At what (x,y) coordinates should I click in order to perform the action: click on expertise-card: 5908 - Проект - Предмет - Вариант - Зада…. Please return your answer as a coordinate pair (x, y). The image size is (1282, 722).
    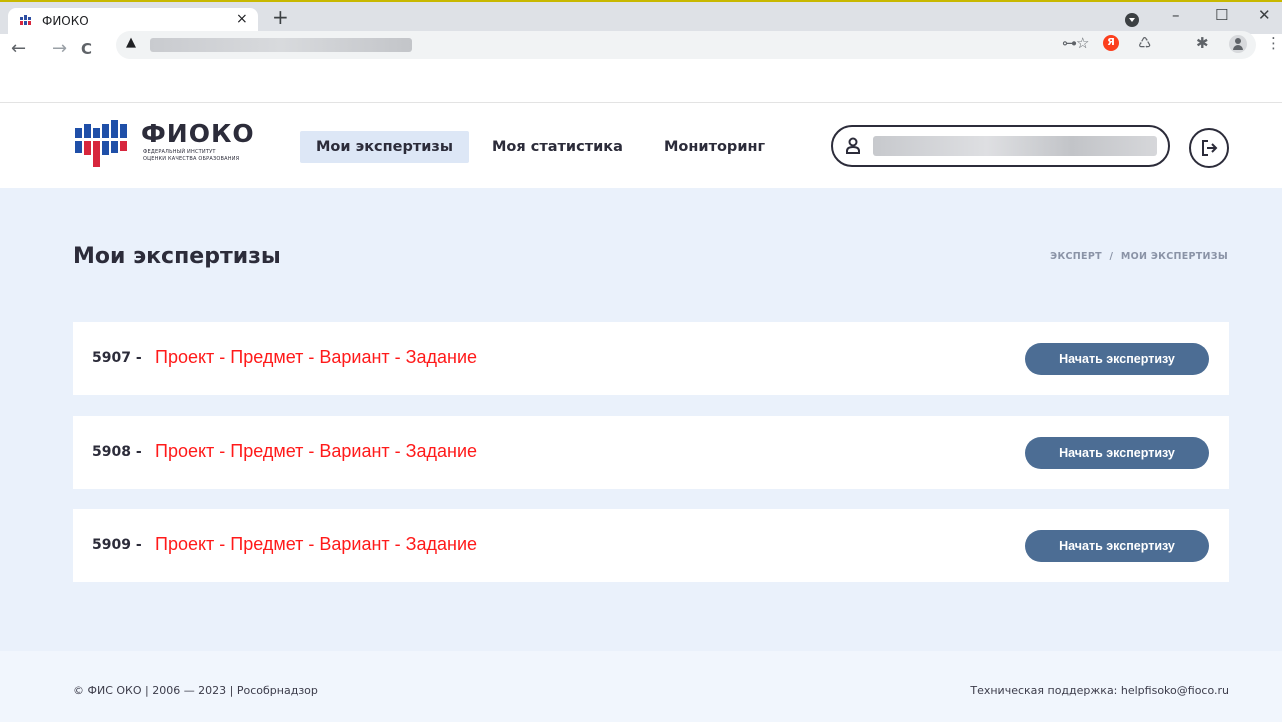
    Looking at the image, I should click on (651, 452).